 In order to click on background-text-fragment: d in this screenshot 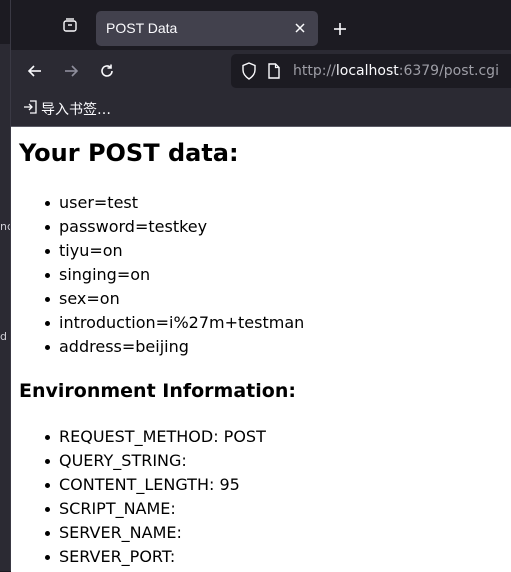, I will do `click(3, 336)`.